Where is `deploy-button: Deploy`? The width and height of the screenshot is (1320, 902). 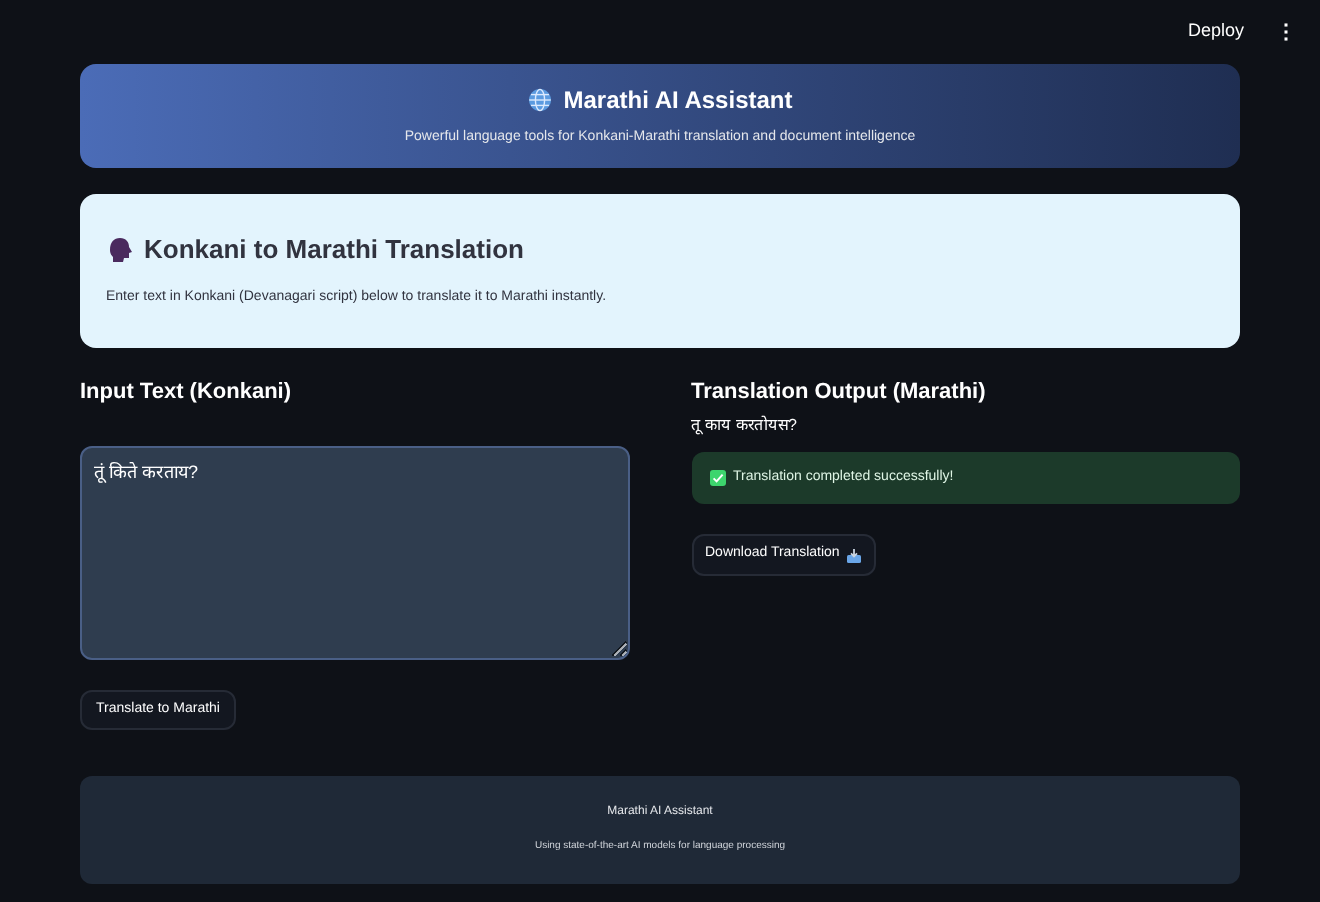
deploy-button: Deploy is located at coordinates (1215, 32).